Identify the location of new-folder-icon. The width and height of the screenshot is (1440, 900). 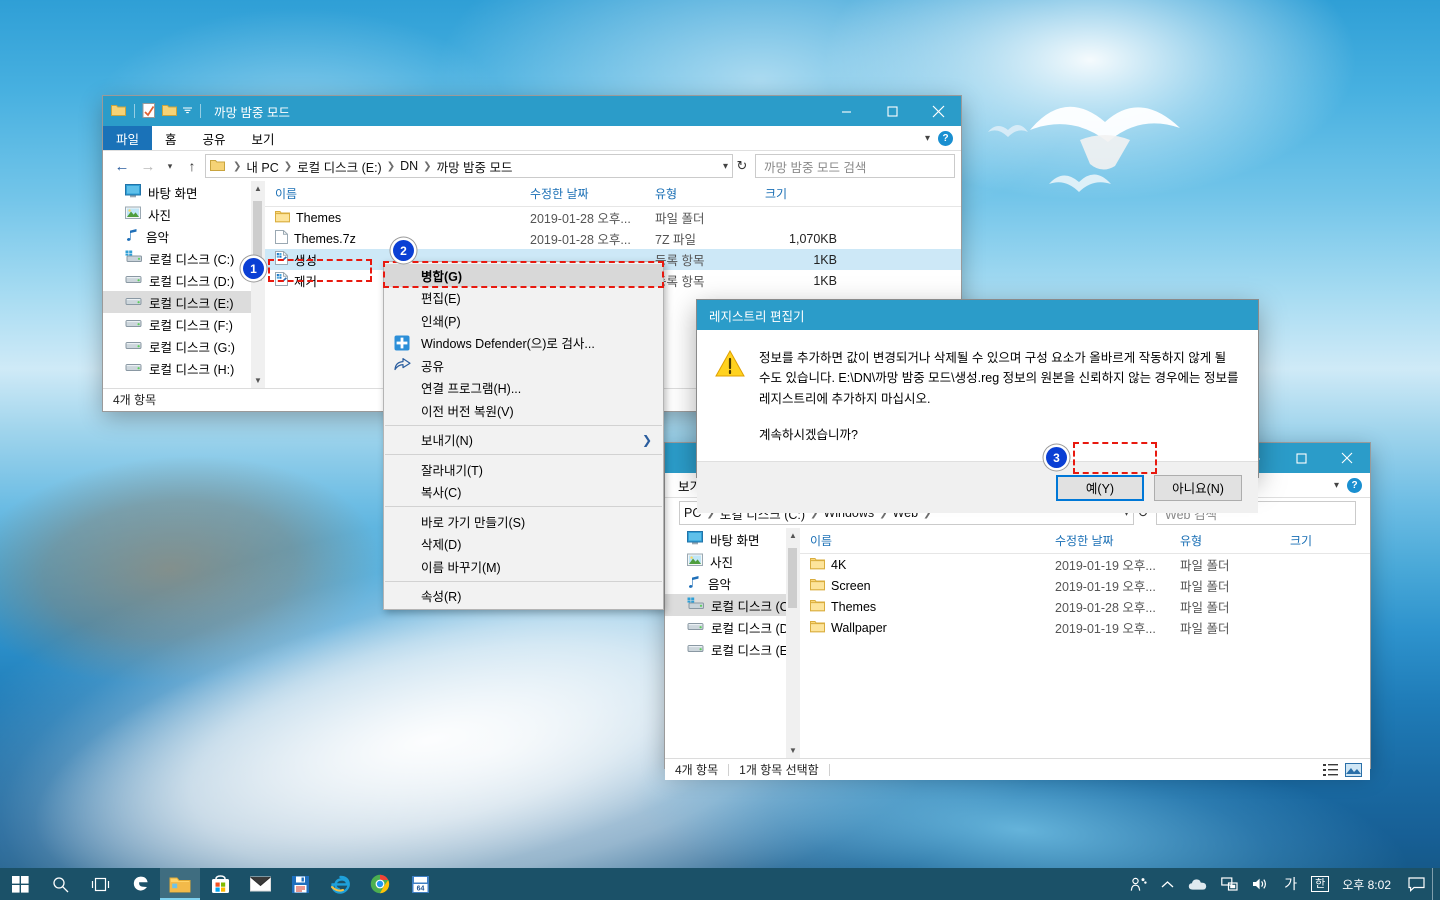
(170, 111).